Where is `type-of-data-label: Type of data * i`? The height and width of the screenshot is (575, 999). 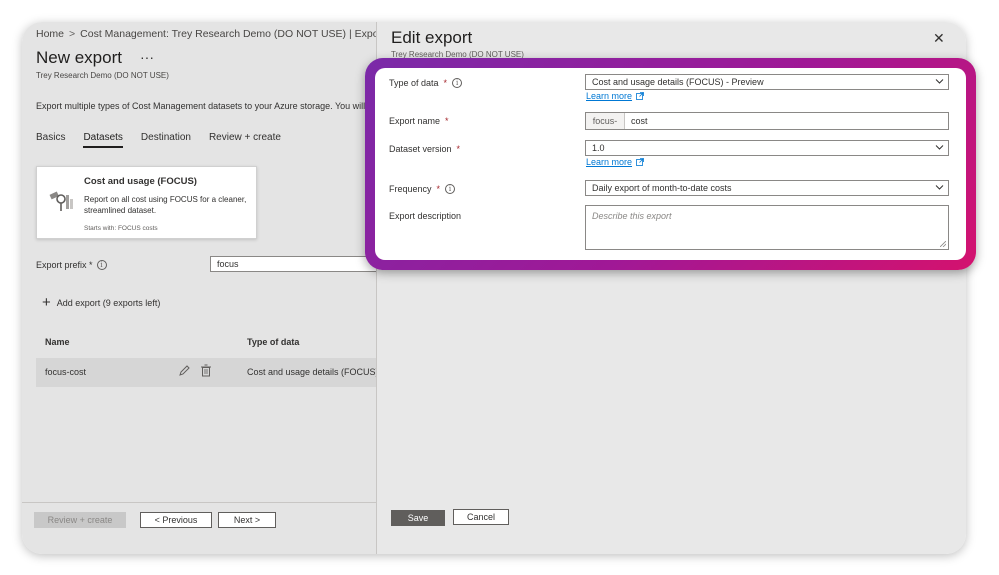
type-of-data-label: Type of data * i is located at coordinates (426, 83).